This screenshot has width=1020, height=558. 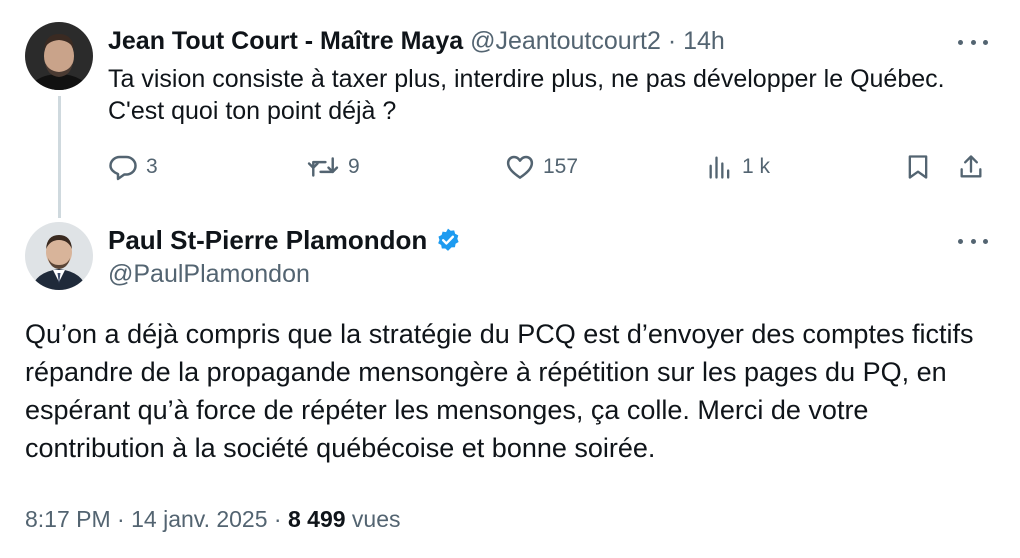 I want to click on author-name: Paul St-Pierre Plamondon, so click(x=267, y=240).